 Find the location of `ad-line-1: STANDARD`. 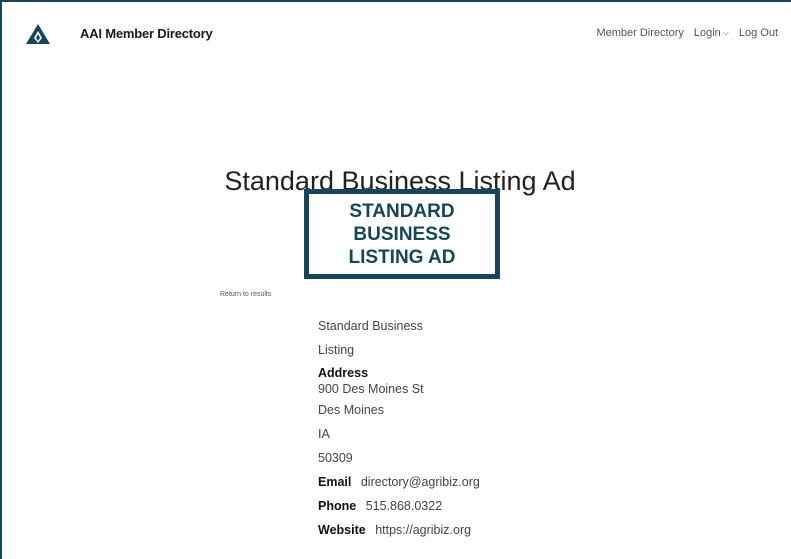

ad-line-1: STANDARD is located at coordinates (402, 211).